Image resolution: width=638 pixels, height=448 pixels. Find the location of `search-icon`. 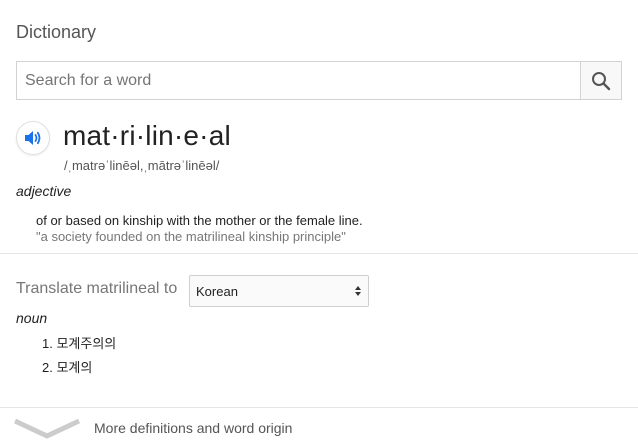

search-icon is located at coordinates (601, 80).